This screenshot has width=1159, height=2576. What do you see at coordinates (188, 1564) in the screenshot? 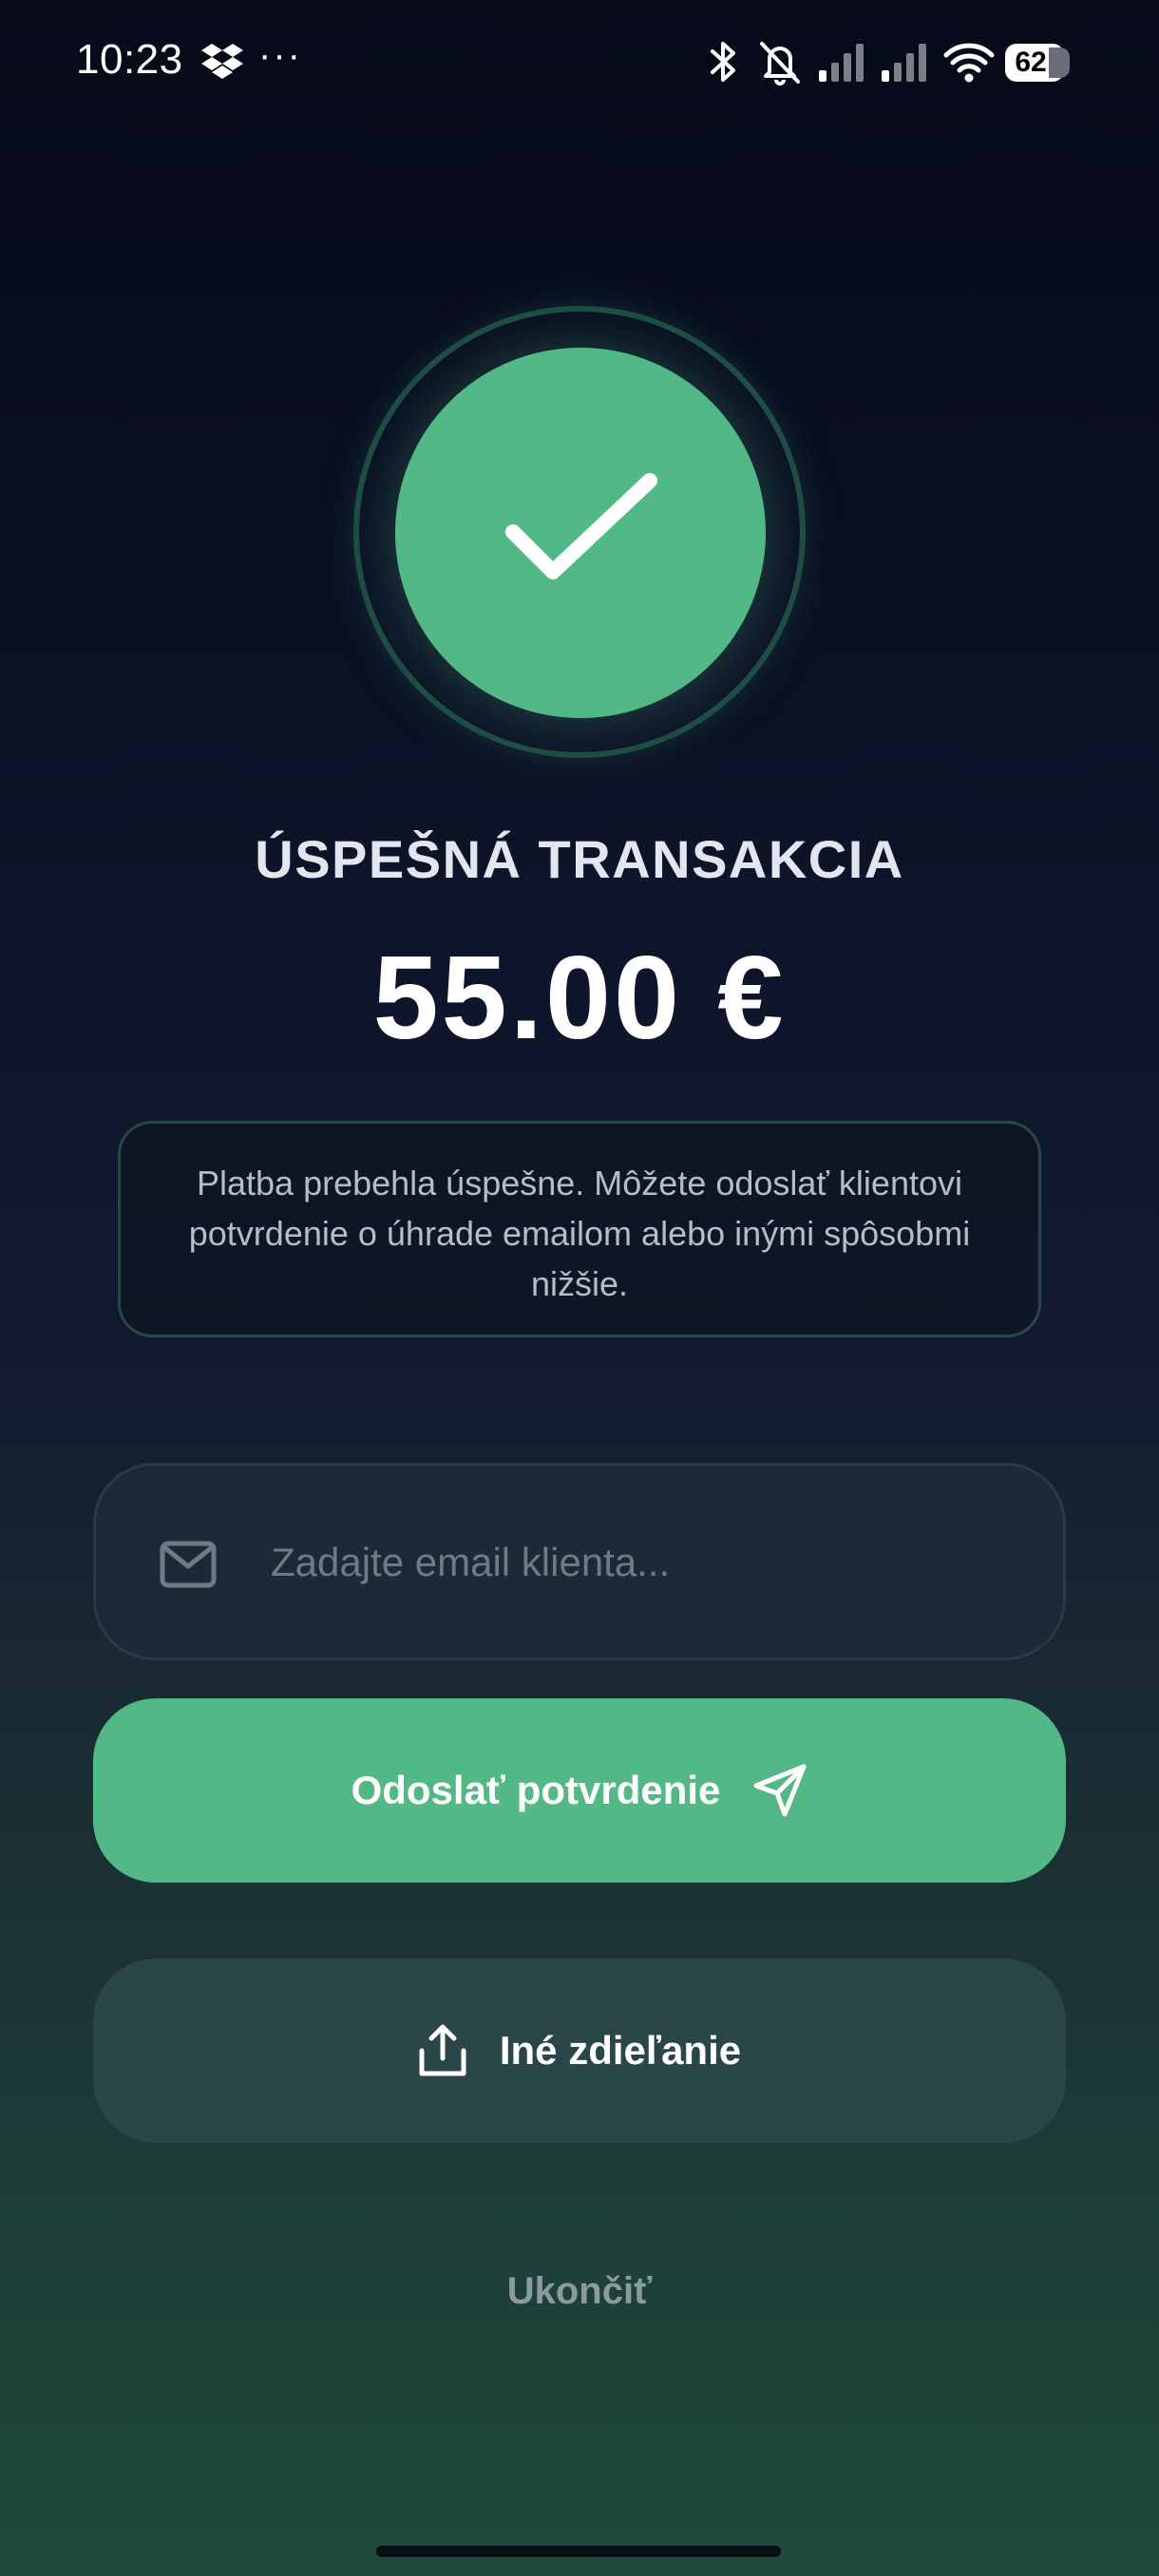
I see `mail-icon` at bounding box center [188, 1564].